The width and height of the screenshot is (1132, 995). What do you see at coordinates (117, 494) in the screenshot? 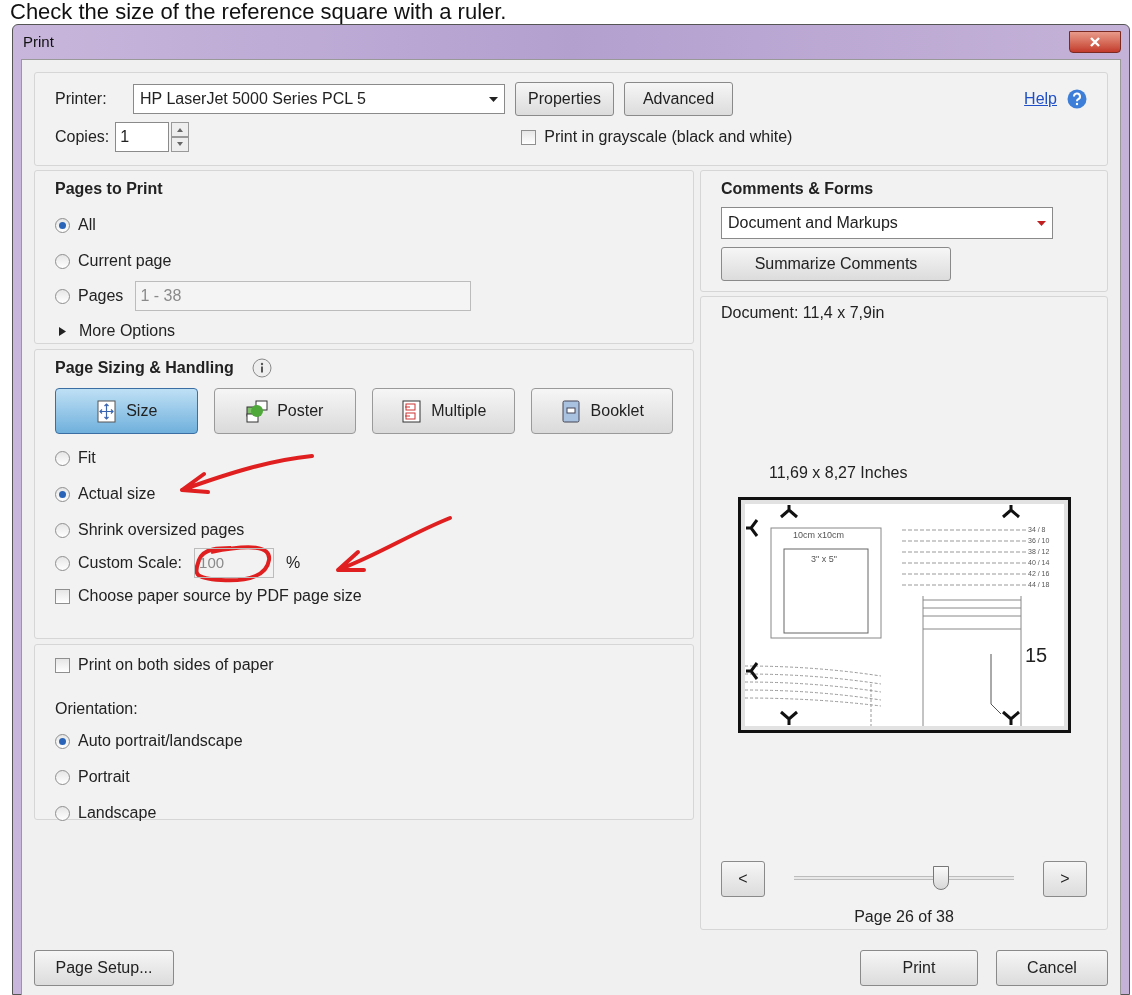
I see `option-label: Actual size` at bounding box center [117, 494].